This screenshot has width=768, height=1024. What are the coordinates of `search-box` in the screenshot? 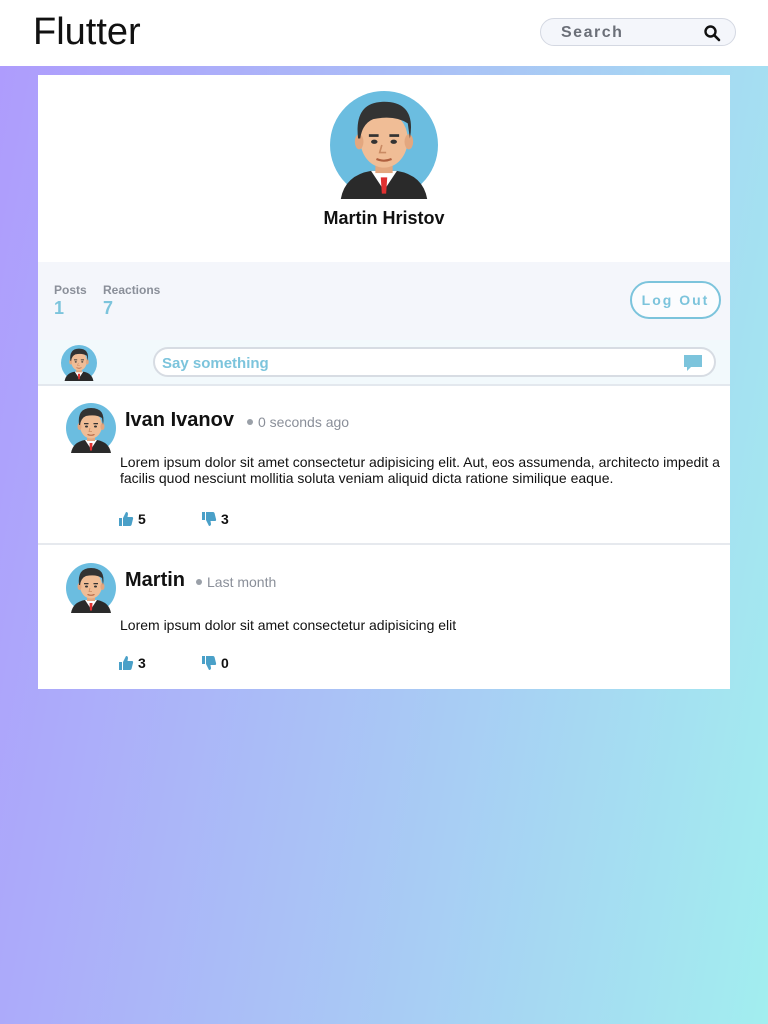 It's located at (638, 32).